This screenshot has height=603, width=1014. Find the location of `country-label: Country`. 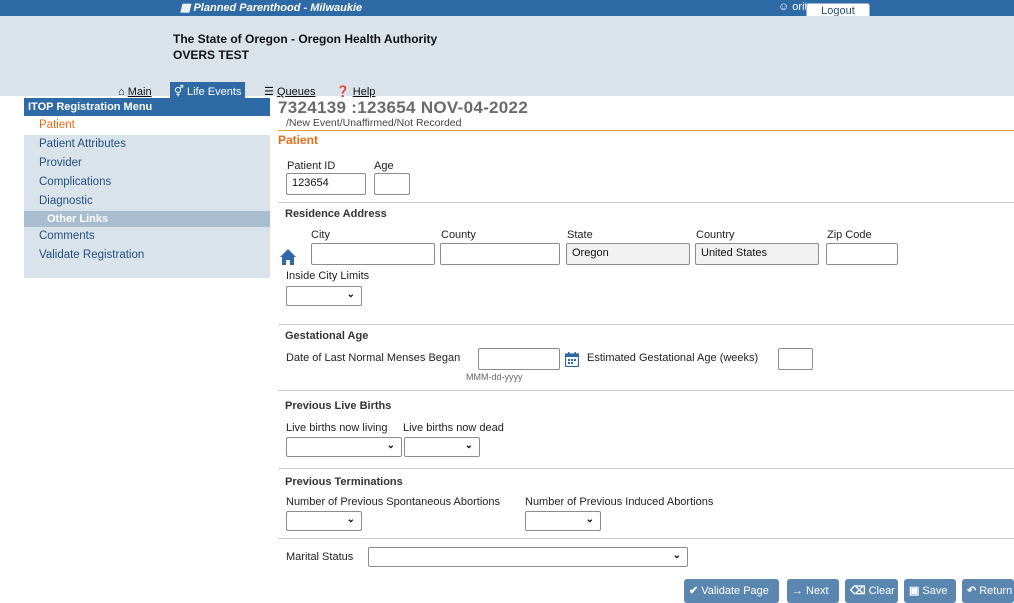

country-label: Country is located at coordinates (715, 235).